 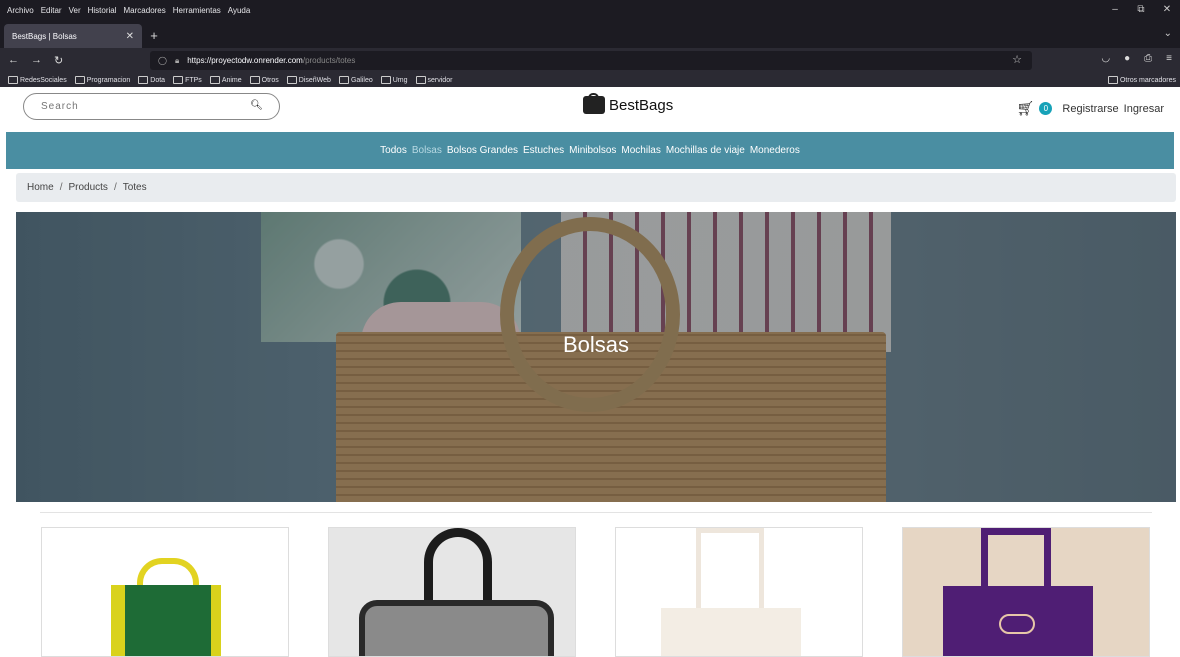 What do you see at coordinates (1127, 58) in the screenshot?
I see `account-icon: ●` at bounding box center [1127, 58].